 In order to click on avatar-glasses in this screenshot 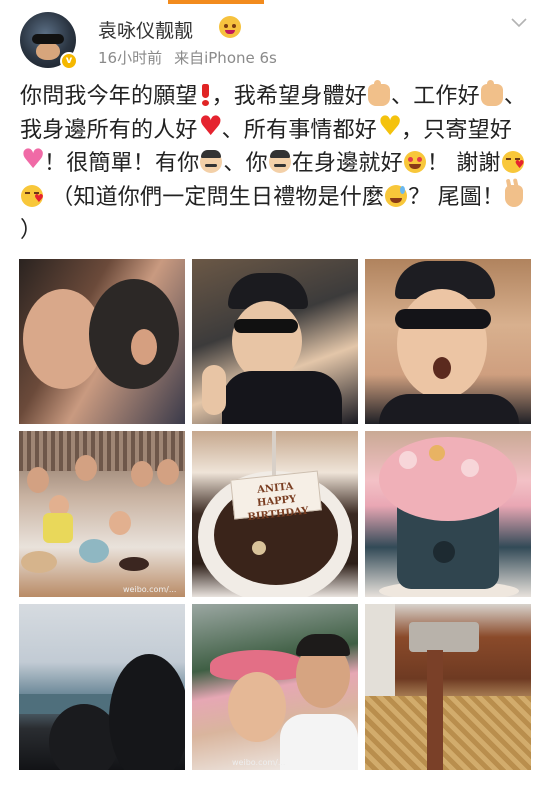, I will do `click(48, 39)`.